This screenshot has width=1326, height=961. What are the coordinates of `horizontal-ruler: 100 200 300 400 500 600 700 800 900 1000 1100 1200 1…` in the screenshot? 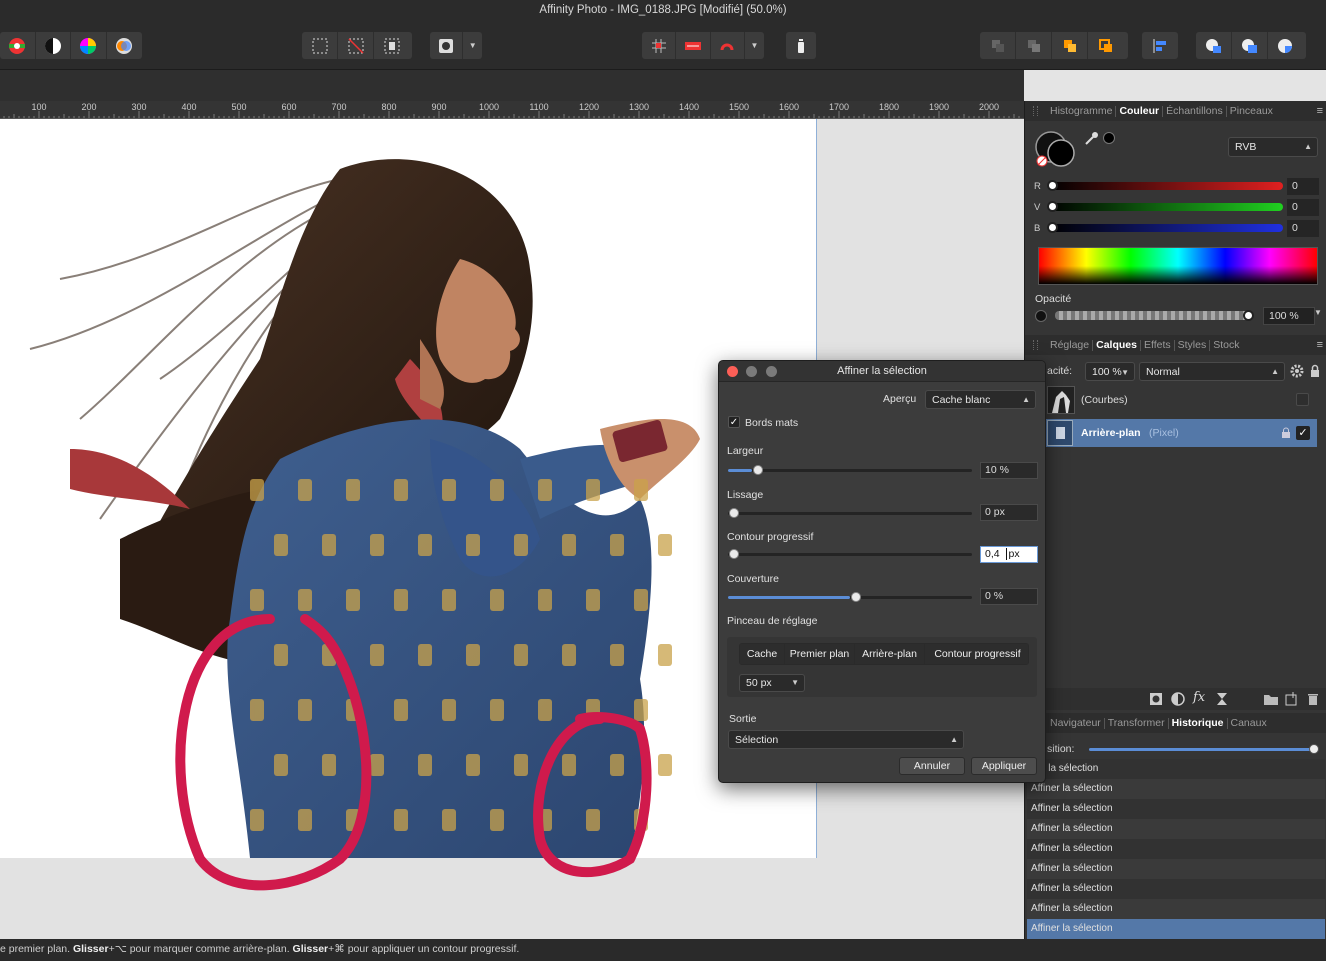 It's located at (512, 110).